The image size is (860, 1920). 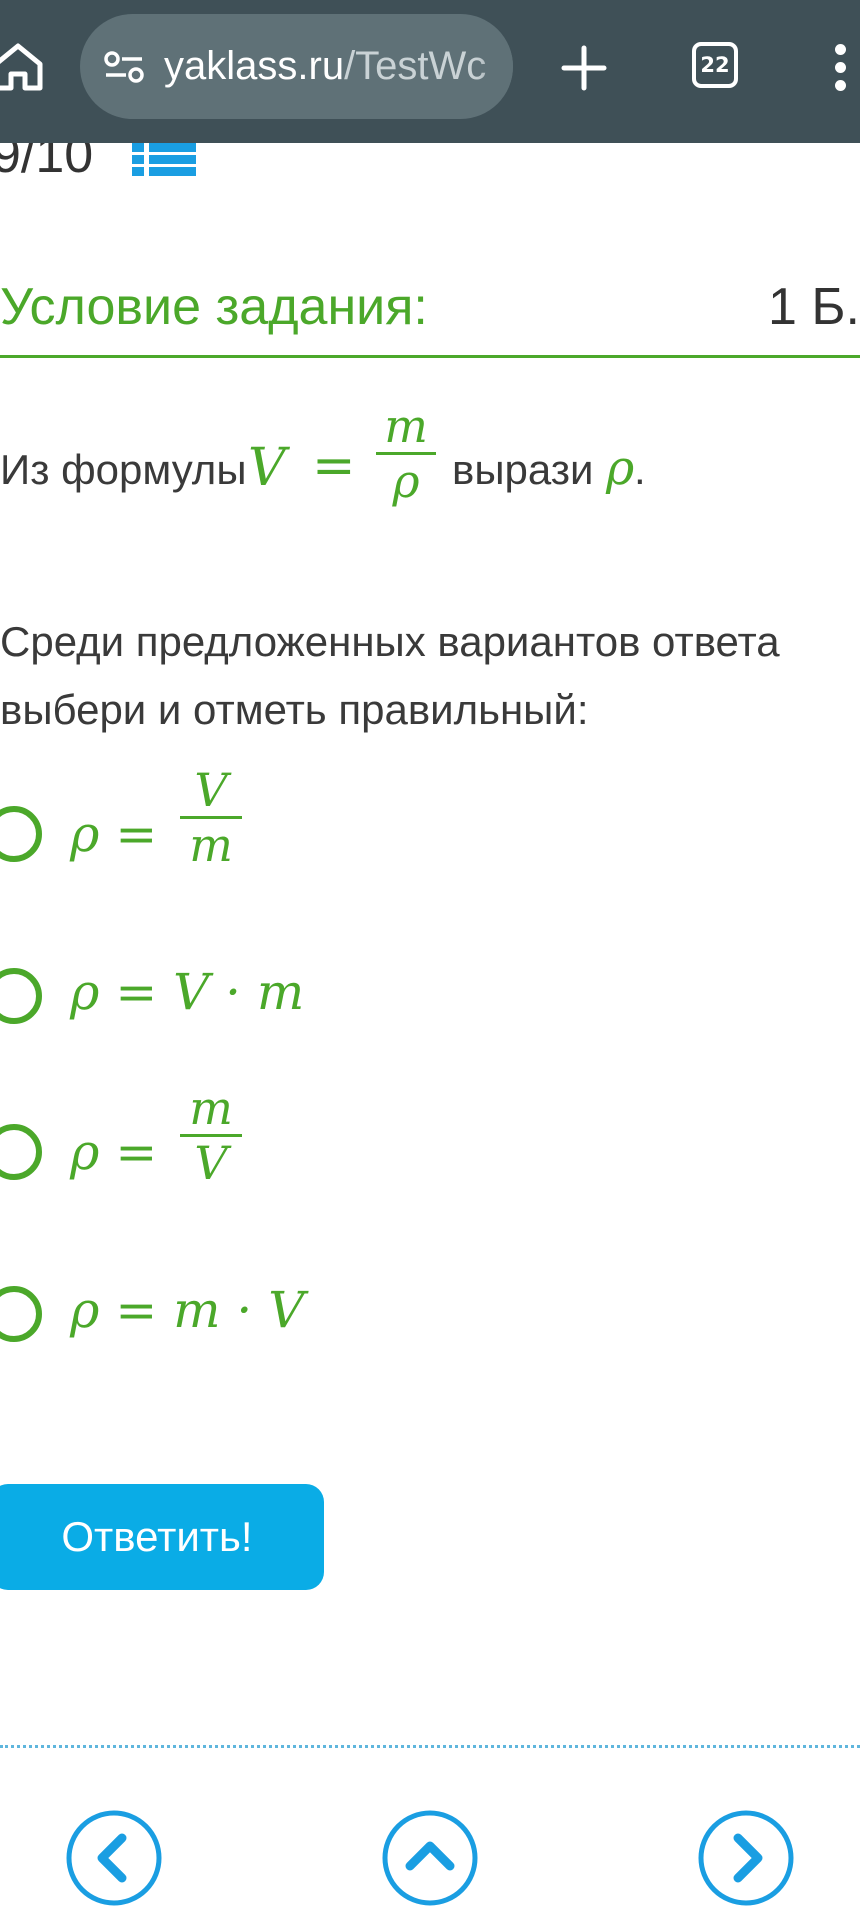 What do you see at coordinates (415, 66) in the screenshot?
I see `url-path: /TestWc` at bounding box center [415, 66].